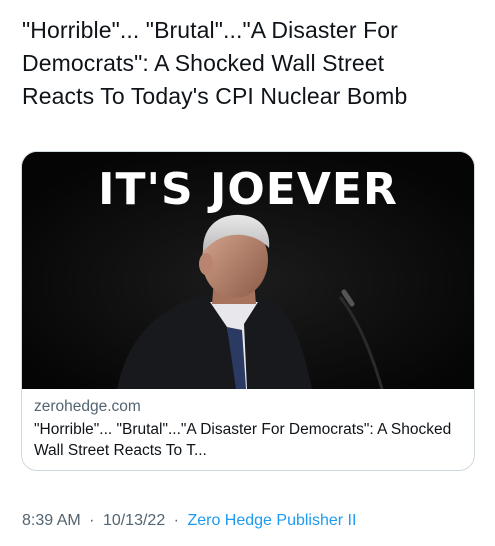 The height and width of the screenshot is (546, 495). Describe the element at coordinates (51, 520) in the screenshot. I see `tweet-time: 8:39 AM` at that location.